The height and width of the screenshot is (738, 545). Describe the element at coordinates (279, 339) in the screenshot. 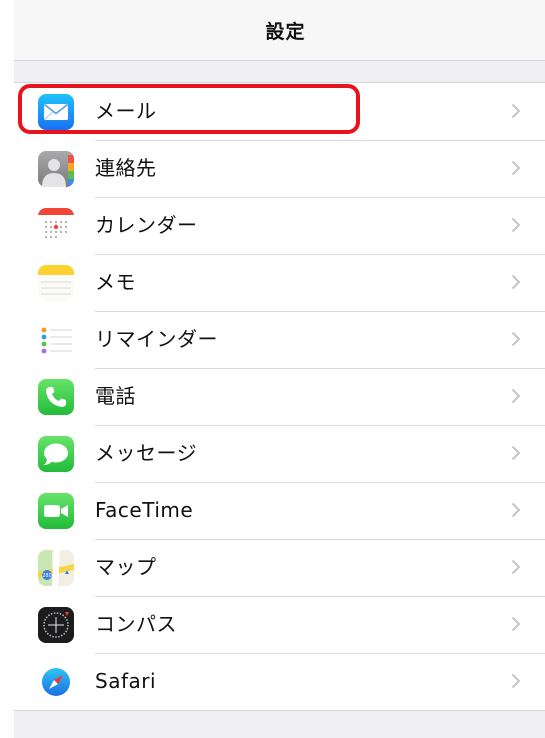

I see `settings-row-reminders: リマインダー` at that location.